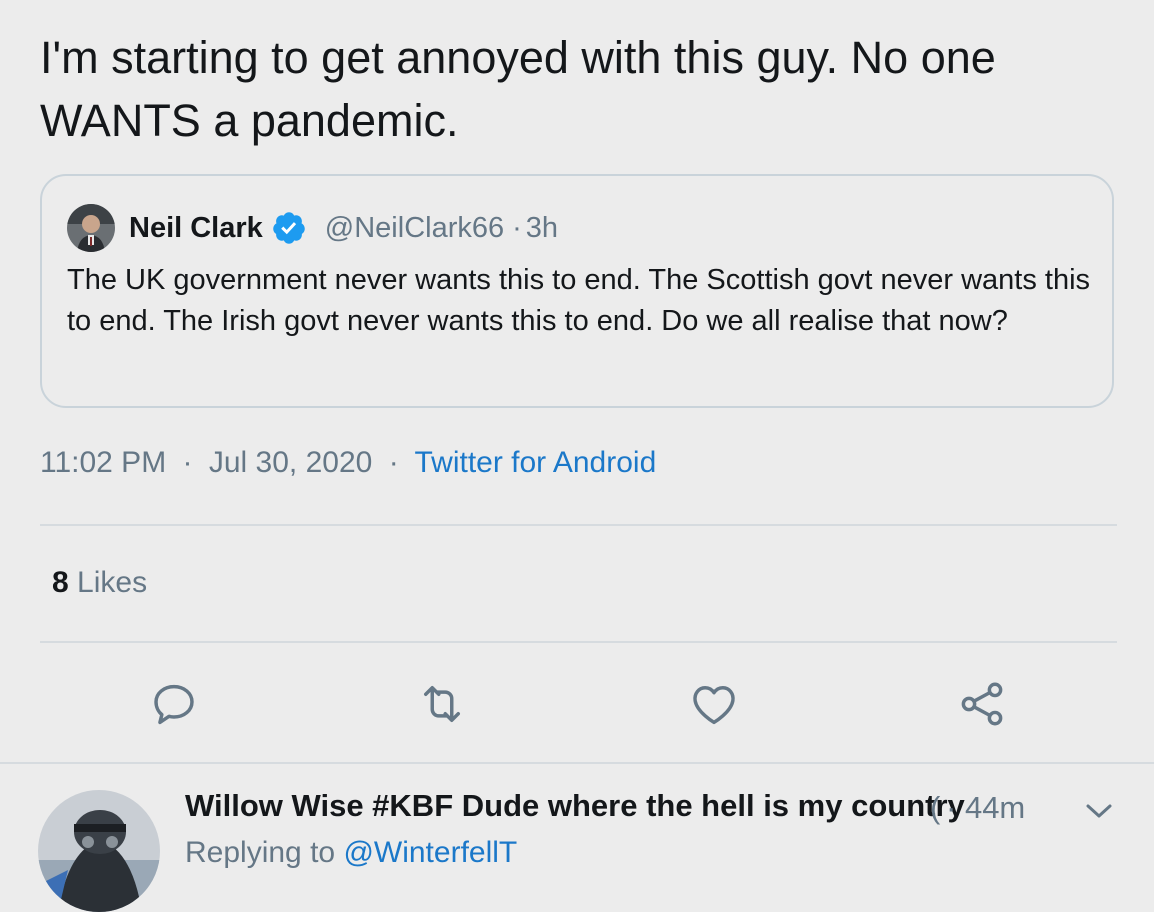  What do you see at coordinates (542, 227) in the screenshot?
I see `quoted-tweet-time: 3h` at bounding box center [542, 227].